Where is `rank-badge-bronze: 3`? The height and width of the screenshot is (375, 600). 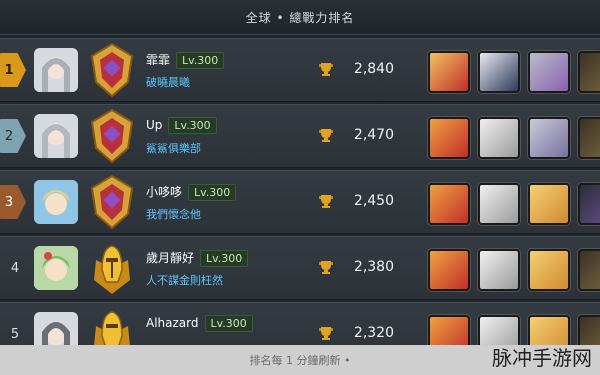
rank-badge-bronze: 3 is located at coordinates (13, 202).